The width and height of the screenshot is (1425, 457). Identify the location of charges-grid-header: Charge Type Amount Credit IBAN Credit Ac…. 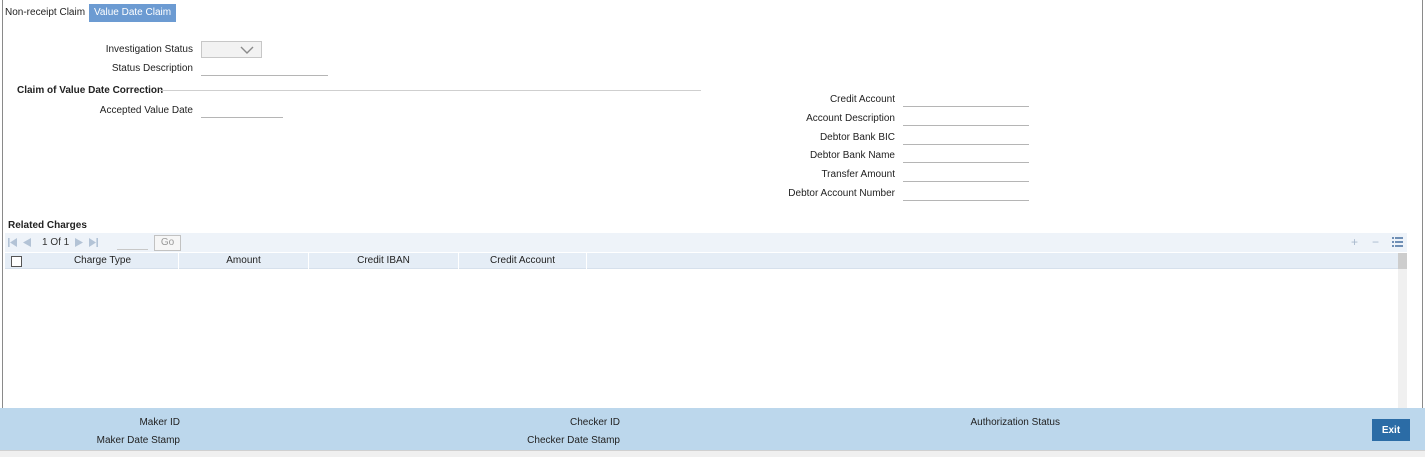
(701, 261).